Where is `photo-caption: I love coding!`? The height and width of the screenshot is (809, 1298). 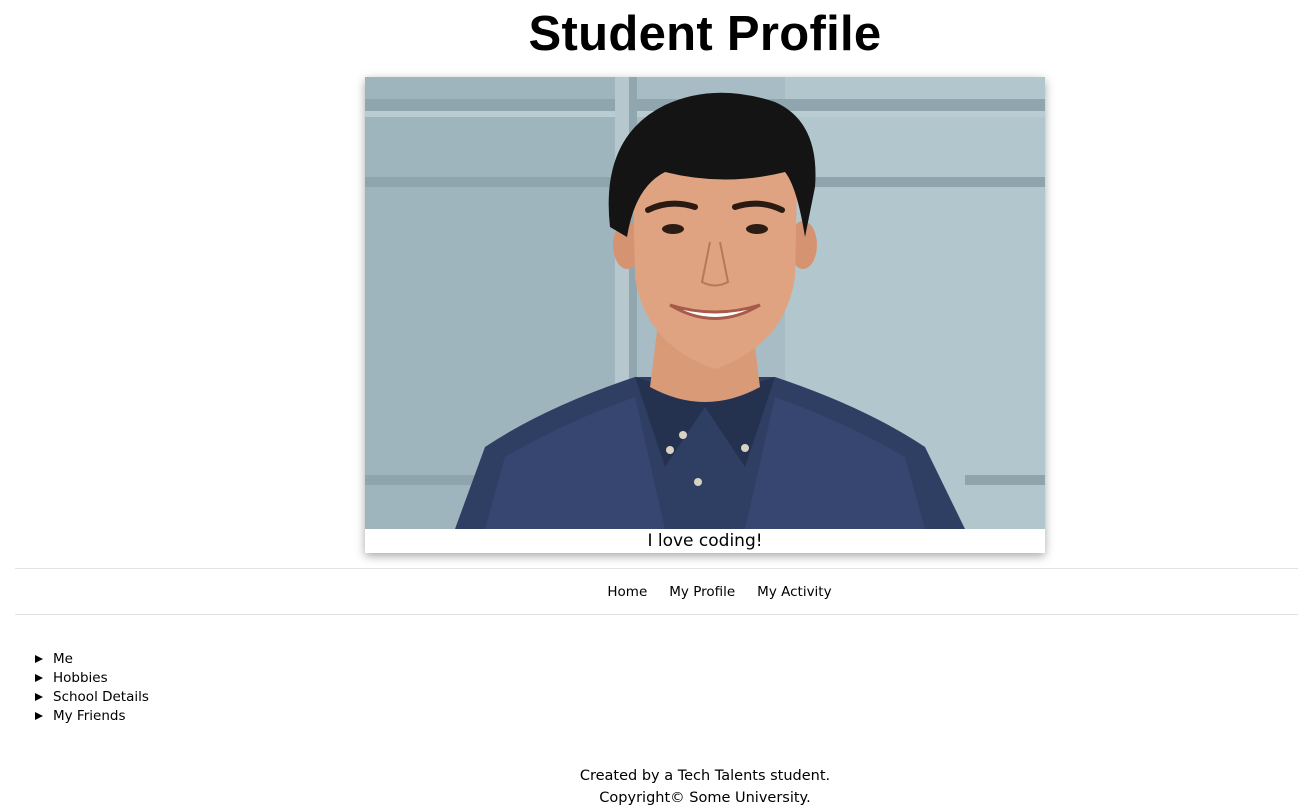
photo-caption: I love coding! is located at coordinates (705, 541).